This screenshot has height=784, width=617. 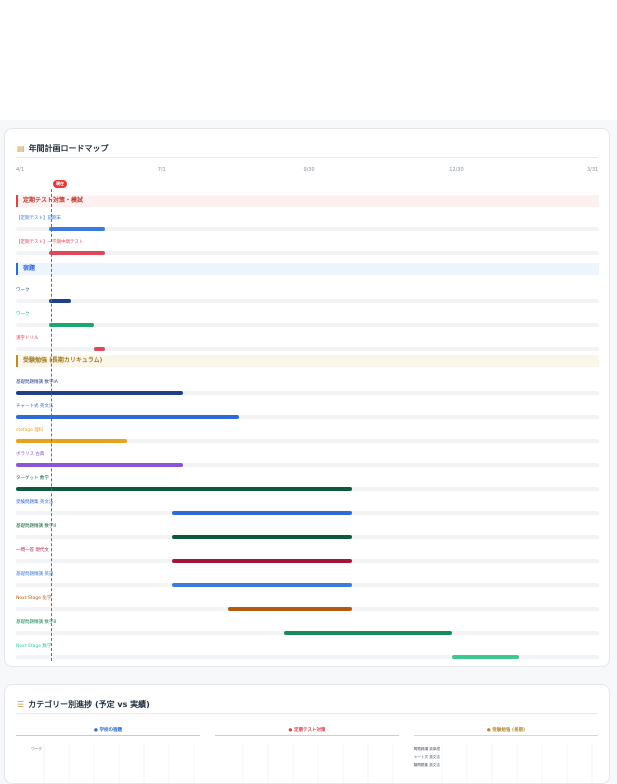 What do you see at coordinates (30, 454) in the screenshot?
I see `task-label: ボラリス 古典` at bounding box center [30, 454].